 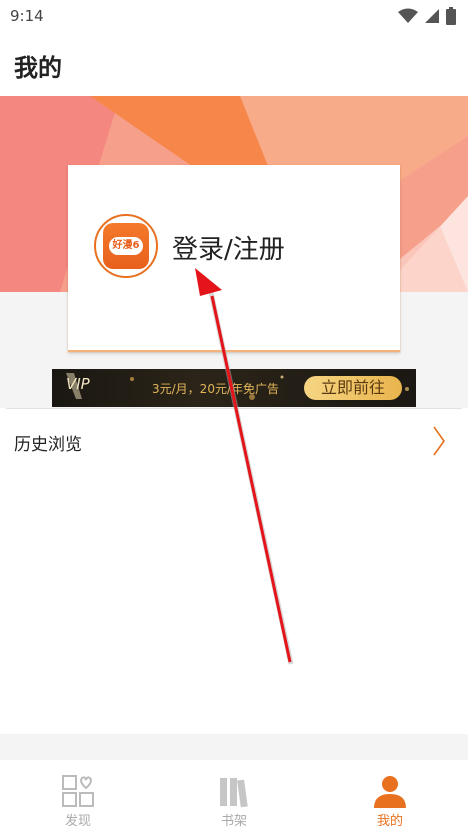 What do you see at coordinates (353, 388) in the screenshot?
I see `vip-go-button: 立即前往` at bounding box center [353, 388].